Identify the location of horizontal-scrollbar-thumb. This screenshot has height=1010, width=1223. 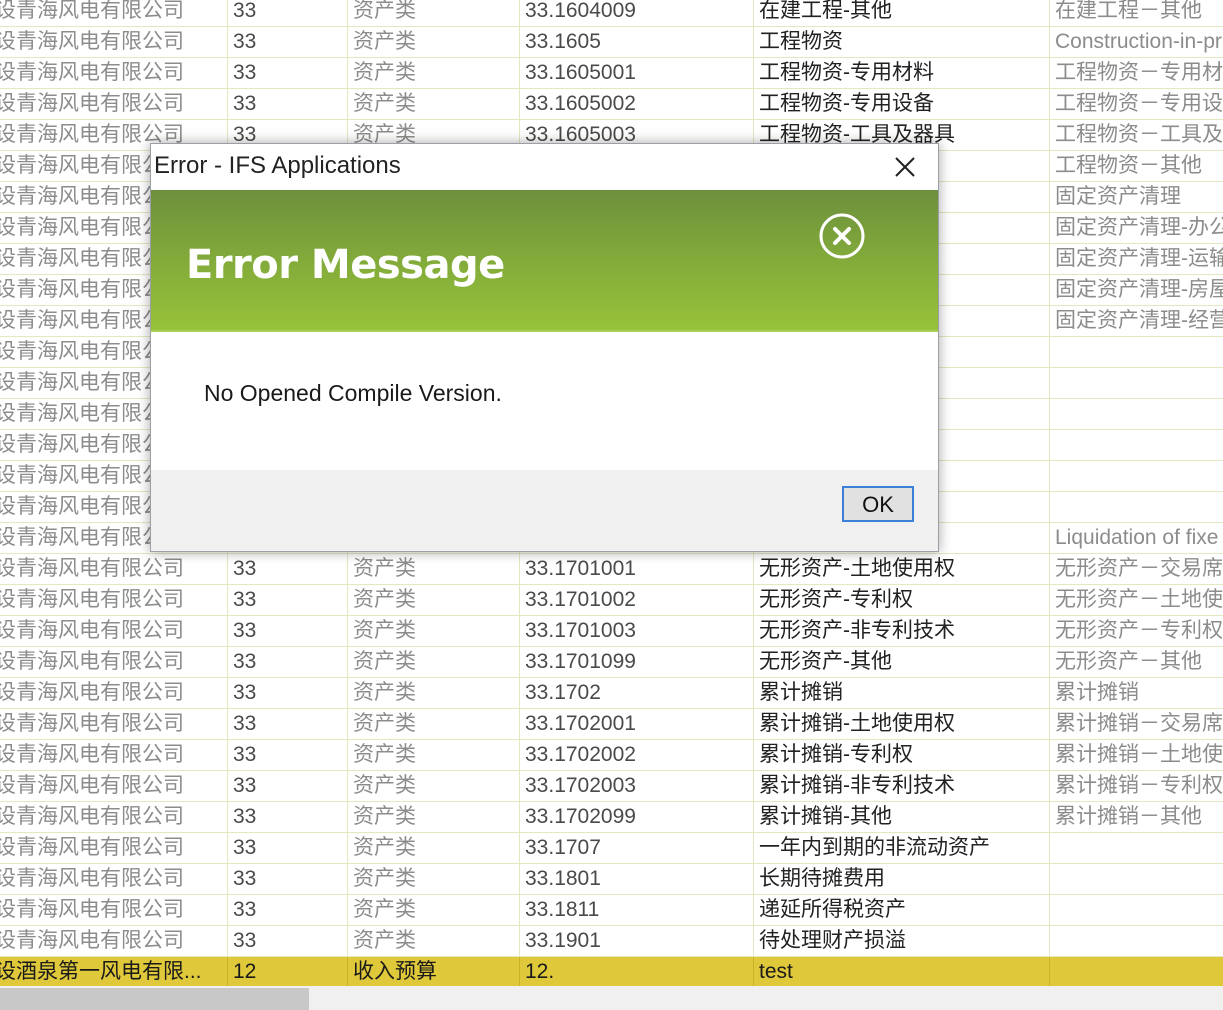
(154, 999).